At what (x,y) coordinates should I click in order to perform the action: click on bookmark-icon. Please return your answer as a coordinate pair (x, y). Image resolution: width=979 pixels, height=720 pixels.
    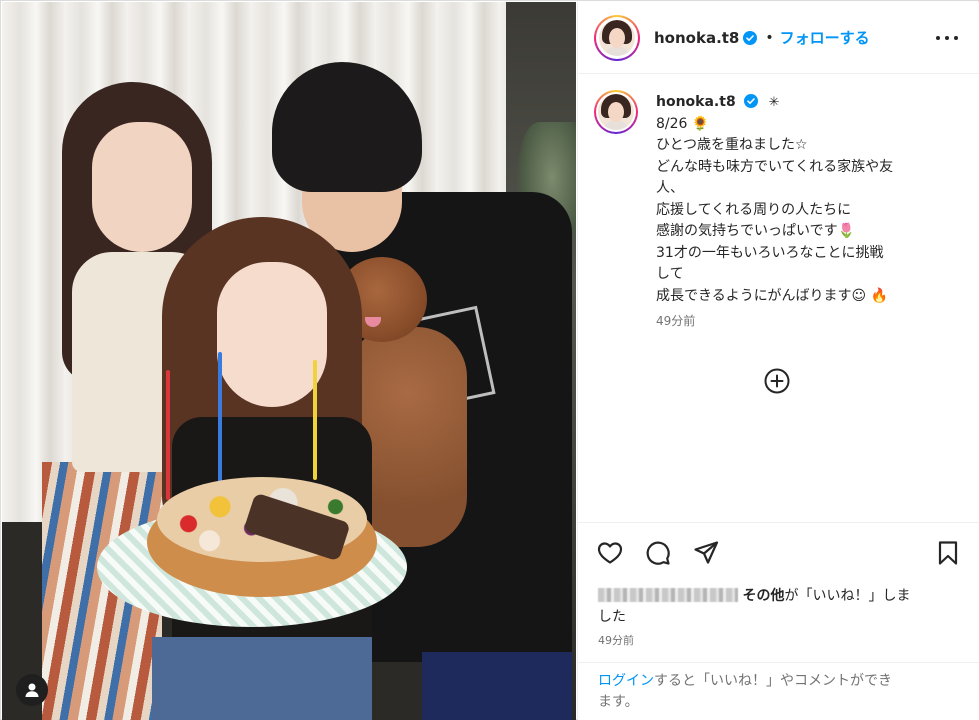
    Looking at the image, I should click on (948, 553).